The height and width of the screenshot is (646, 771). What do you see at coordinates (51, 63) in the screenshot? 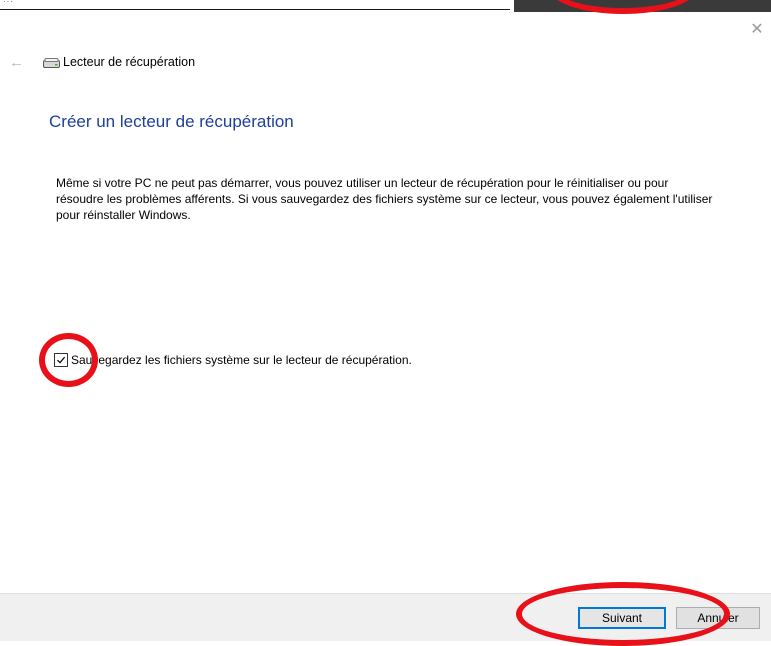
I see `drive-icon` at bounding box center [51, 63].